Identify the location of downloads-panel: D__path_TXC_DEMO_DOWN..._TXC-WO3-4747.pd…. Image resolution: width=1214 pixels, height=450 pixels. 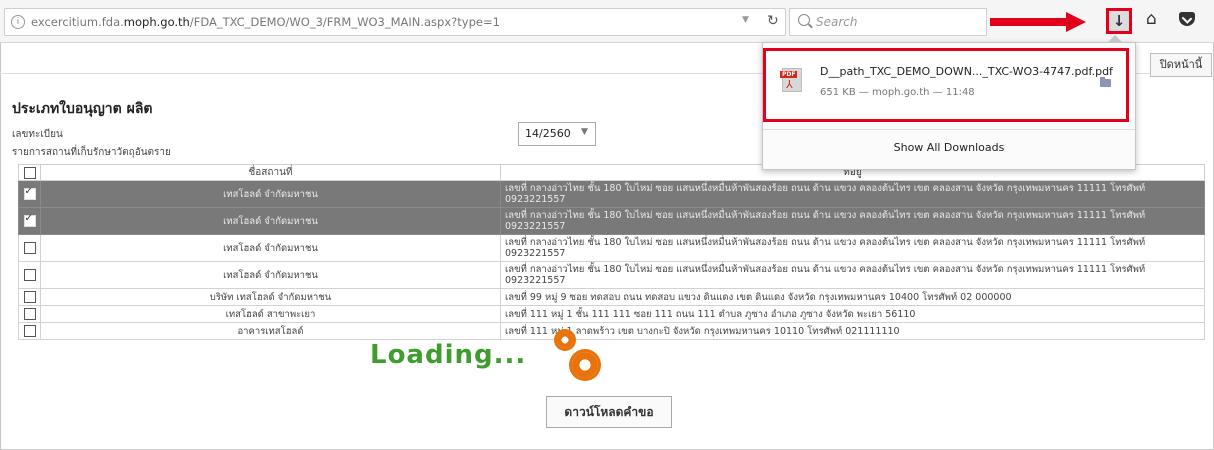
(949, 102).